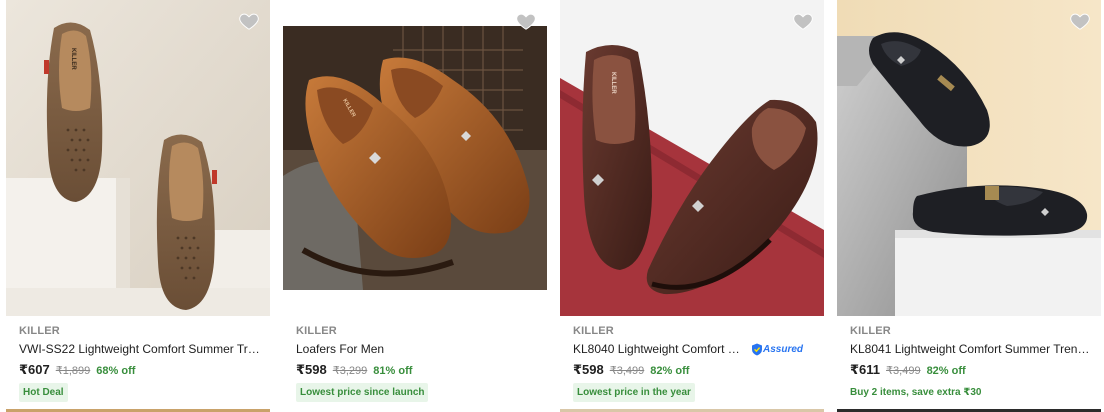 The image size is (1104, 412). Describe the element at coordinates (634, 392) in the screenshot. I see `offer-tag: Lowest price in the year` at that location.